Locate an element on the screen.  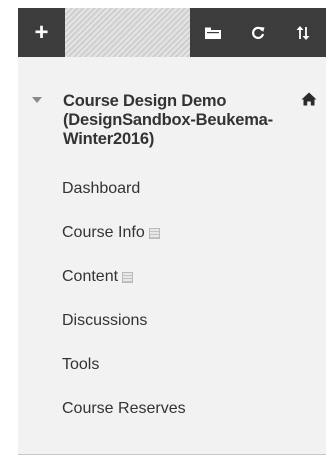
menu-item-course-reserves: Course Reserves is located at coordinates (172, 409).